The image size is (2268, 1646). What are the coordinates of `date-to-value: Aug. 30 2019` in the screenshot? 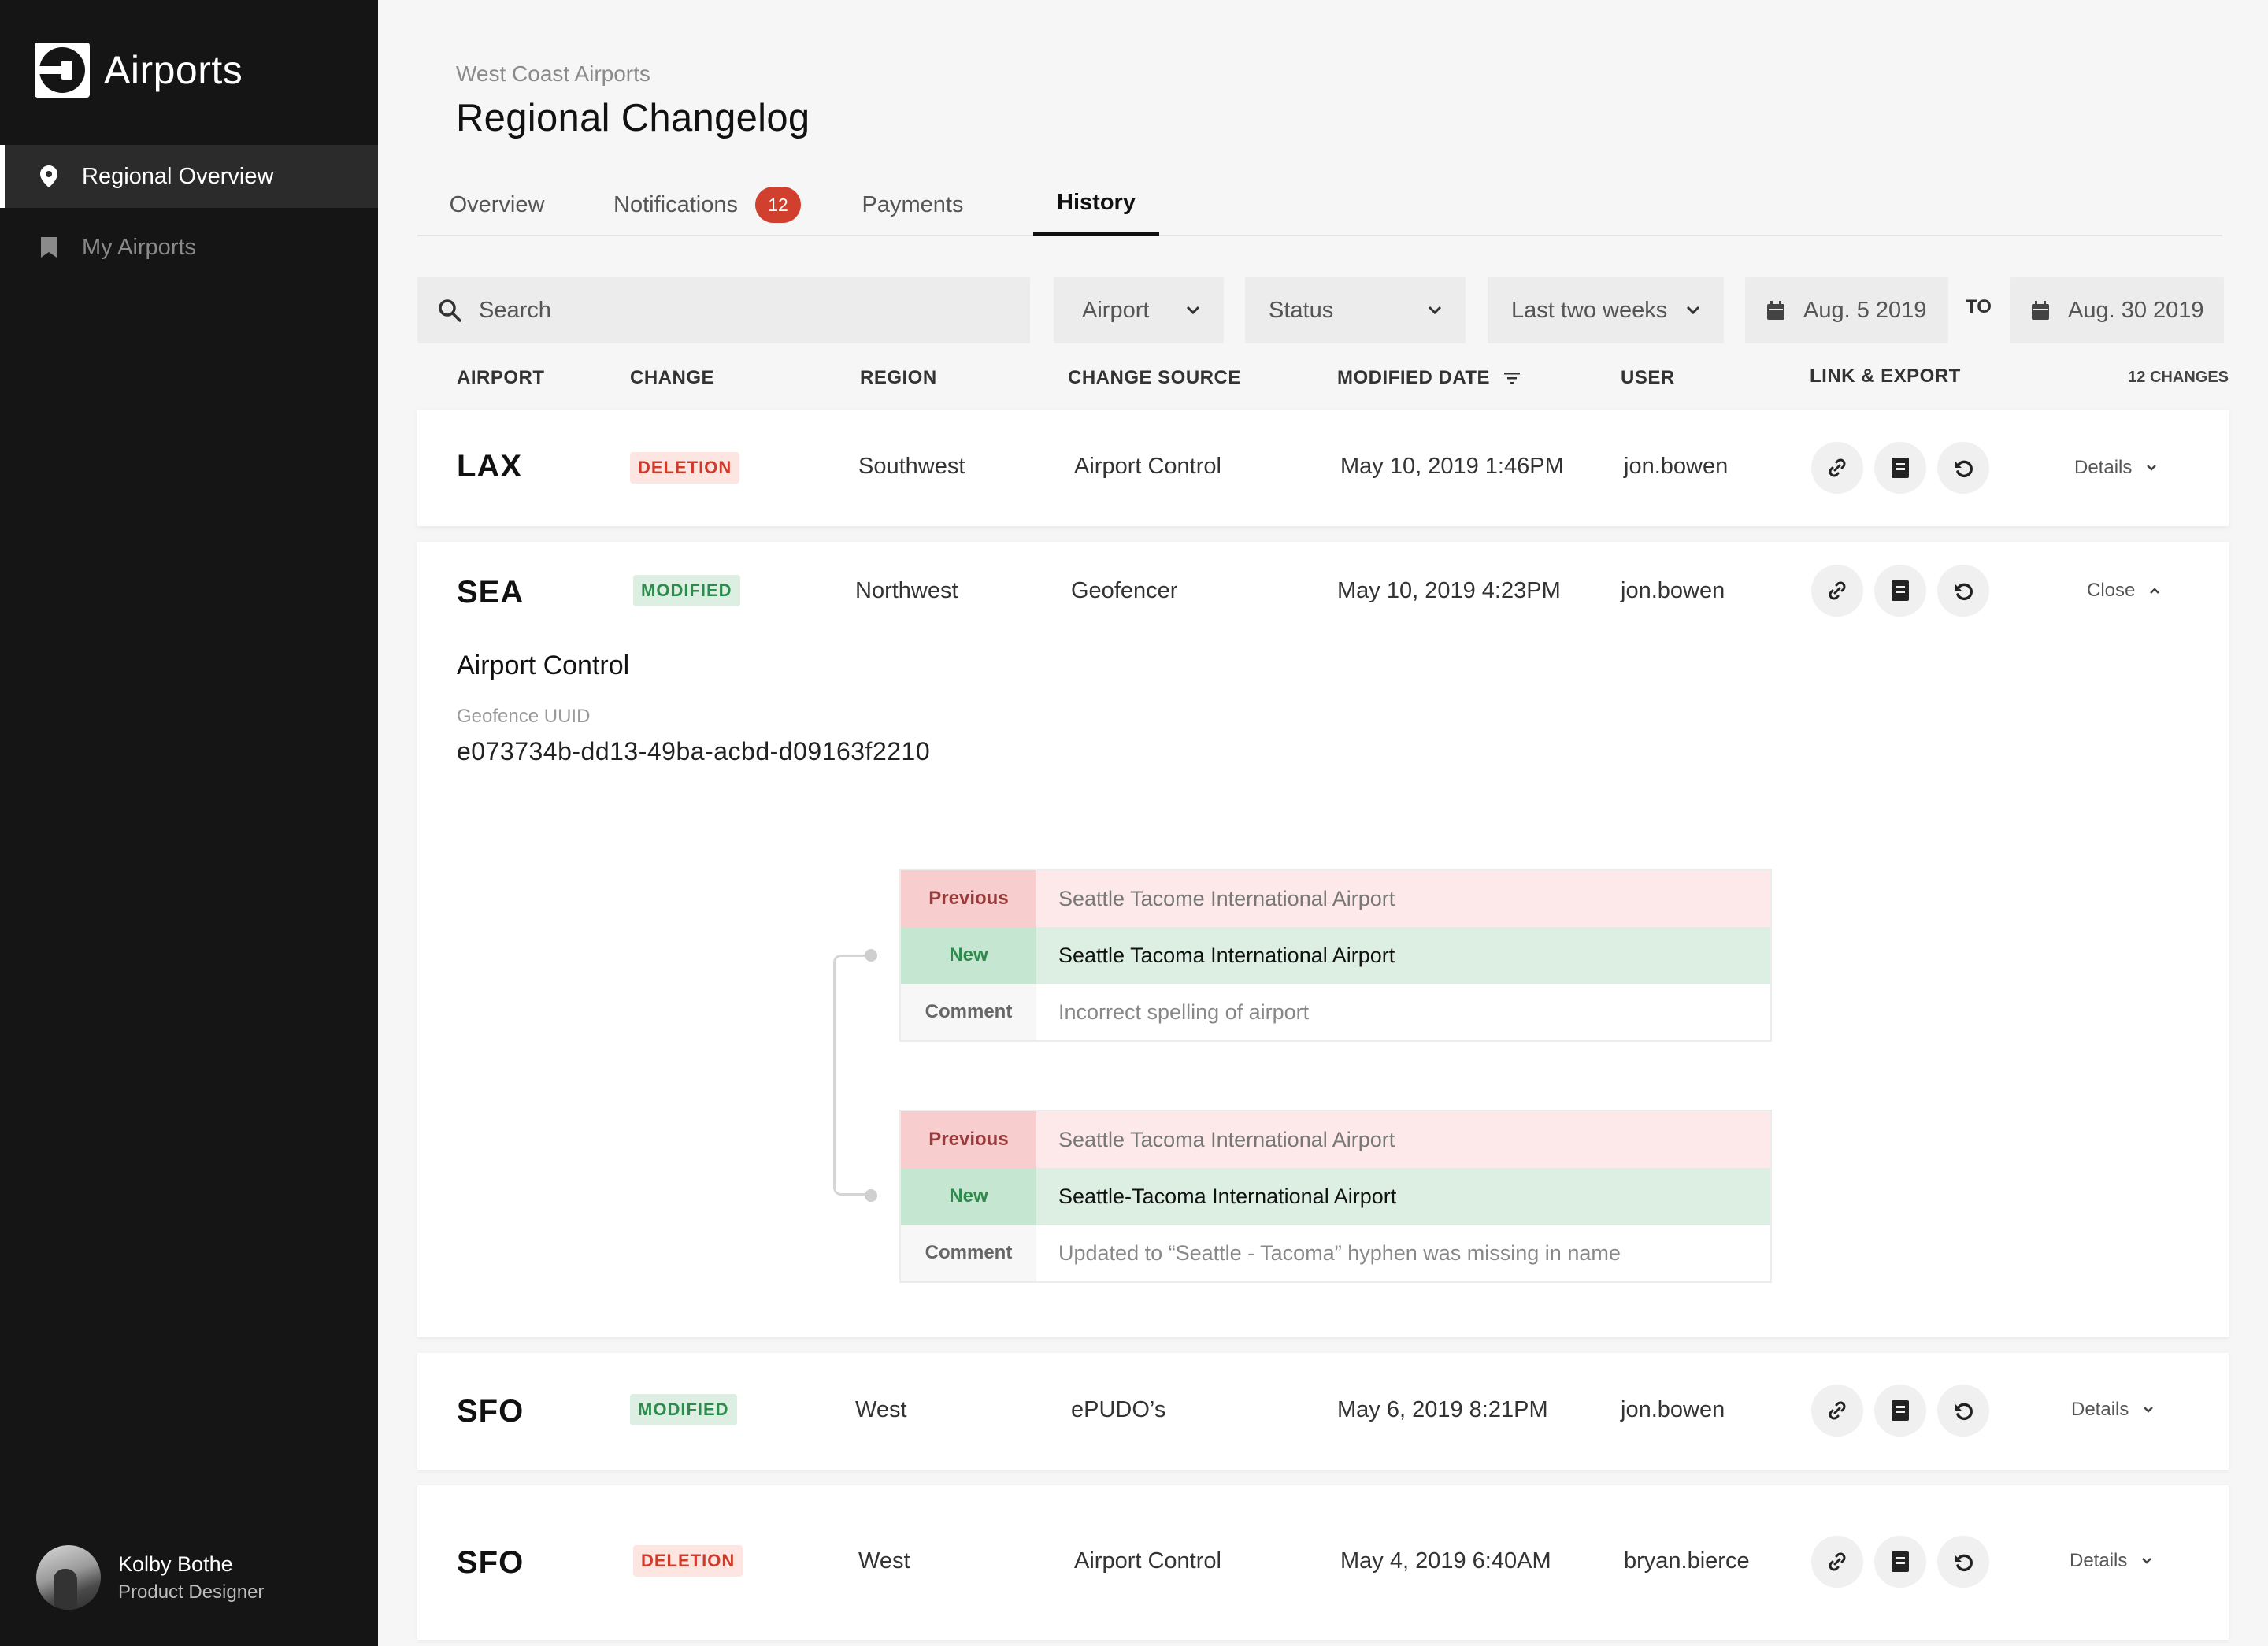 It's located at (2136, 310).